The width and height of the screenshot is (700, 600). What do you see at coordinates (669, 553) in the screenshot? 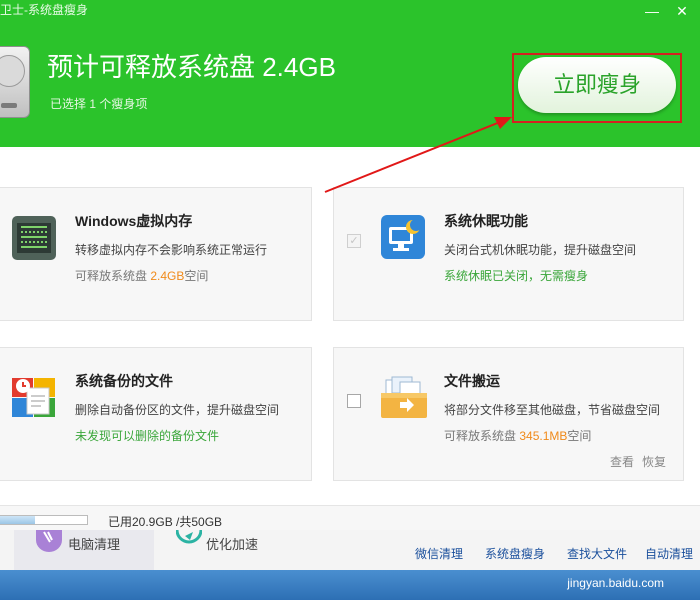
I see `link-auto-cleanup: 自动清理` at bounding box center [669, 553].